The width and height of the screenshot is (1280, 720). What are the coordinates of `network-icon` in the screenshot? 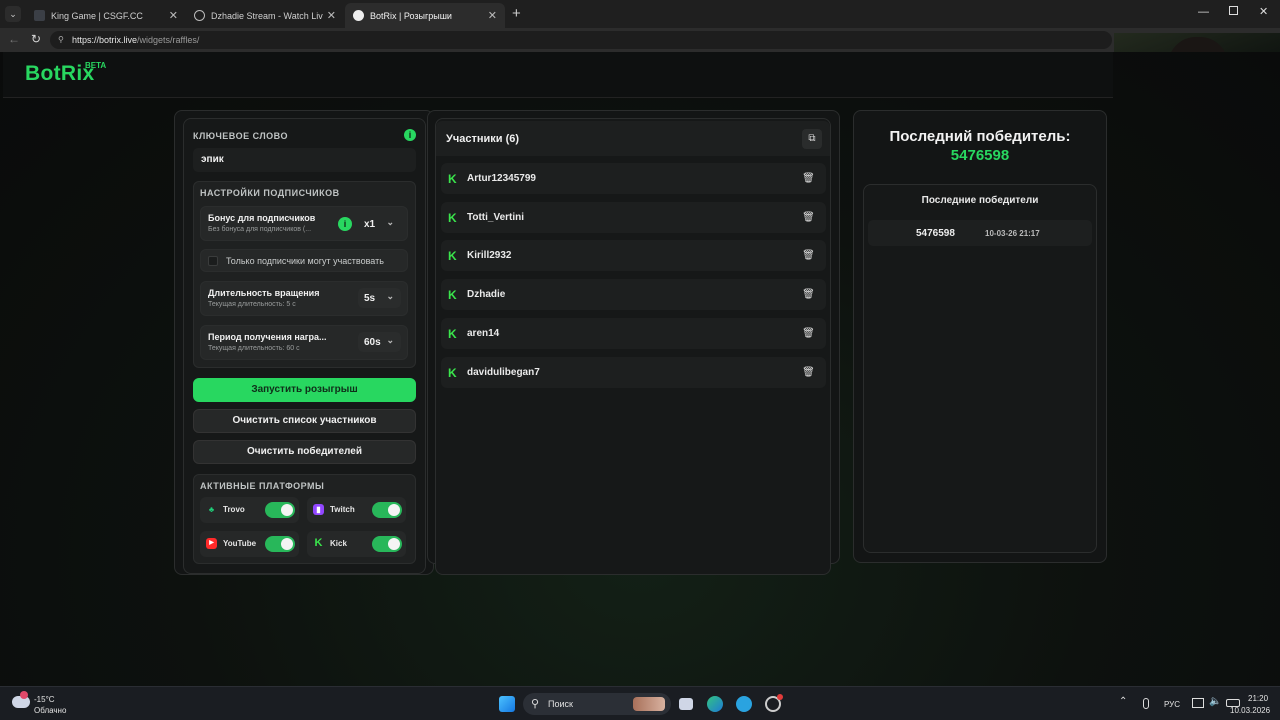 It's located at (1198, 703).